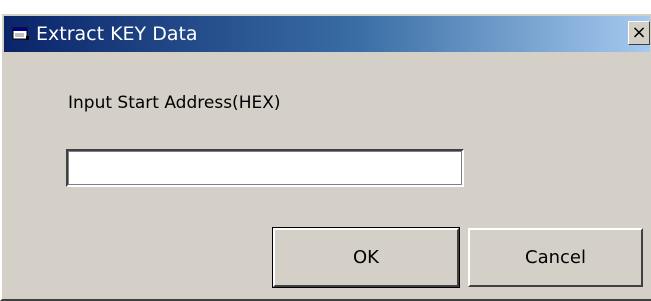 This screenshot has height=301, width=651. Describe the element at coordinates (265, 168) in the screenshot. I see `start-address-input` at that location.